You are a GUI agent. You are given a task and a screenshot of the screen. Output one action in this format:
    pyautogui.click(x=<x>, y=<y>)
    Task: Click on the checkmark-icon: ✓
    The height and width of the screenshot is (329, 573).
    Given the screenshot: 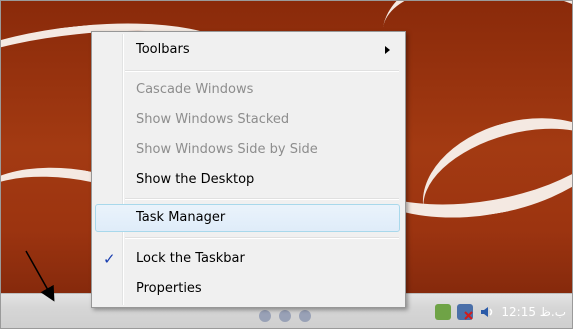 What is the action you would take?
    pyautogui.click(x=109, y=259)
    